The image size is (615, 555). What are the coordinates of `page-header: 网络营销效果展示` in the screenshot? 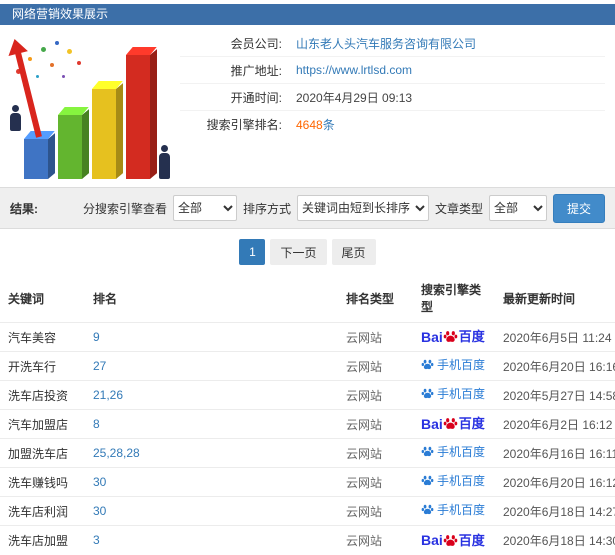 It's located at (307, 14).